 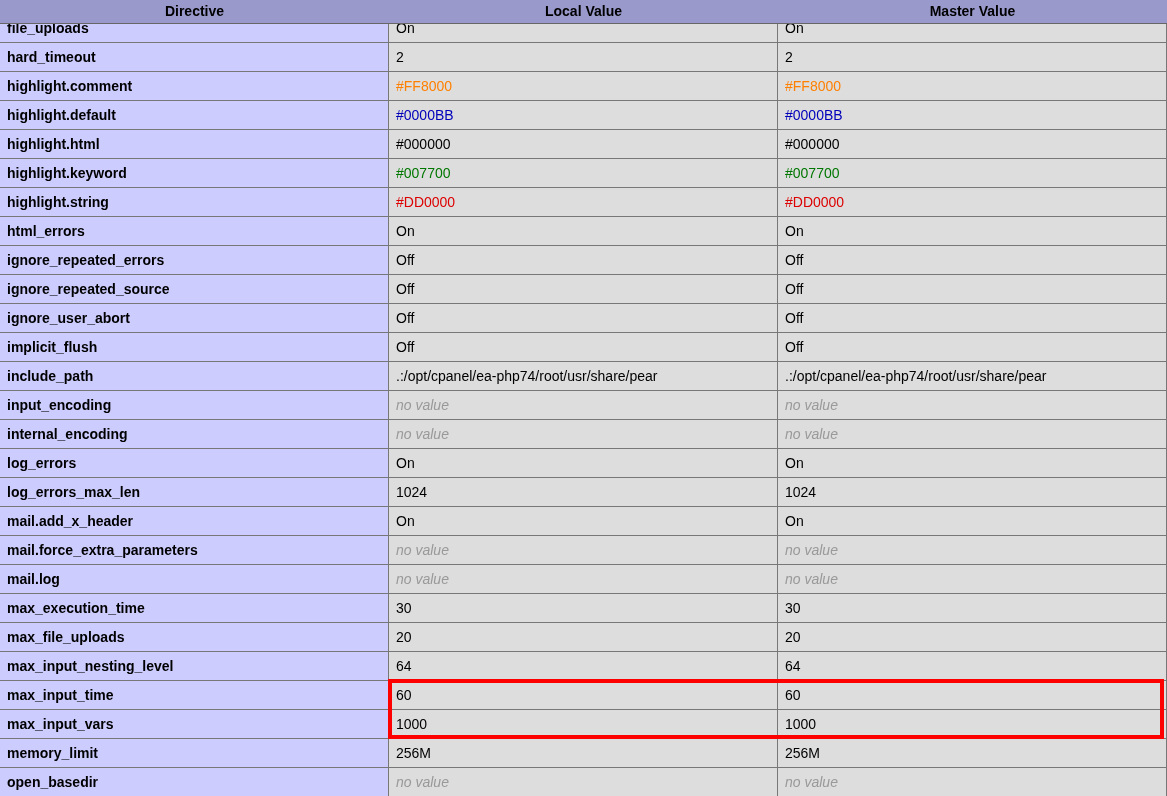 What do you see at coordinates (583, 637) in the screenshot?
I see `local-value-cell: 20` at bounding box center [583, 637].